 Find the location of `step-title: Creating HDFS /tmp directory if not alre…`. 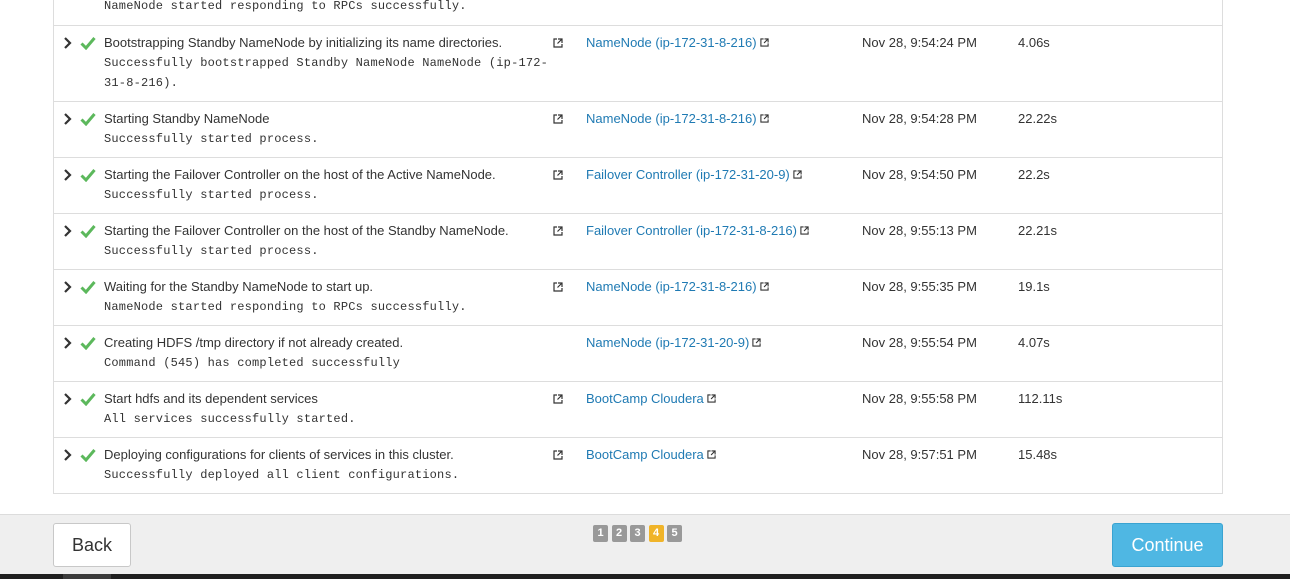

step-title: Creating HDFS /tmp directory if not alre… is located at coordinates (254, 342).